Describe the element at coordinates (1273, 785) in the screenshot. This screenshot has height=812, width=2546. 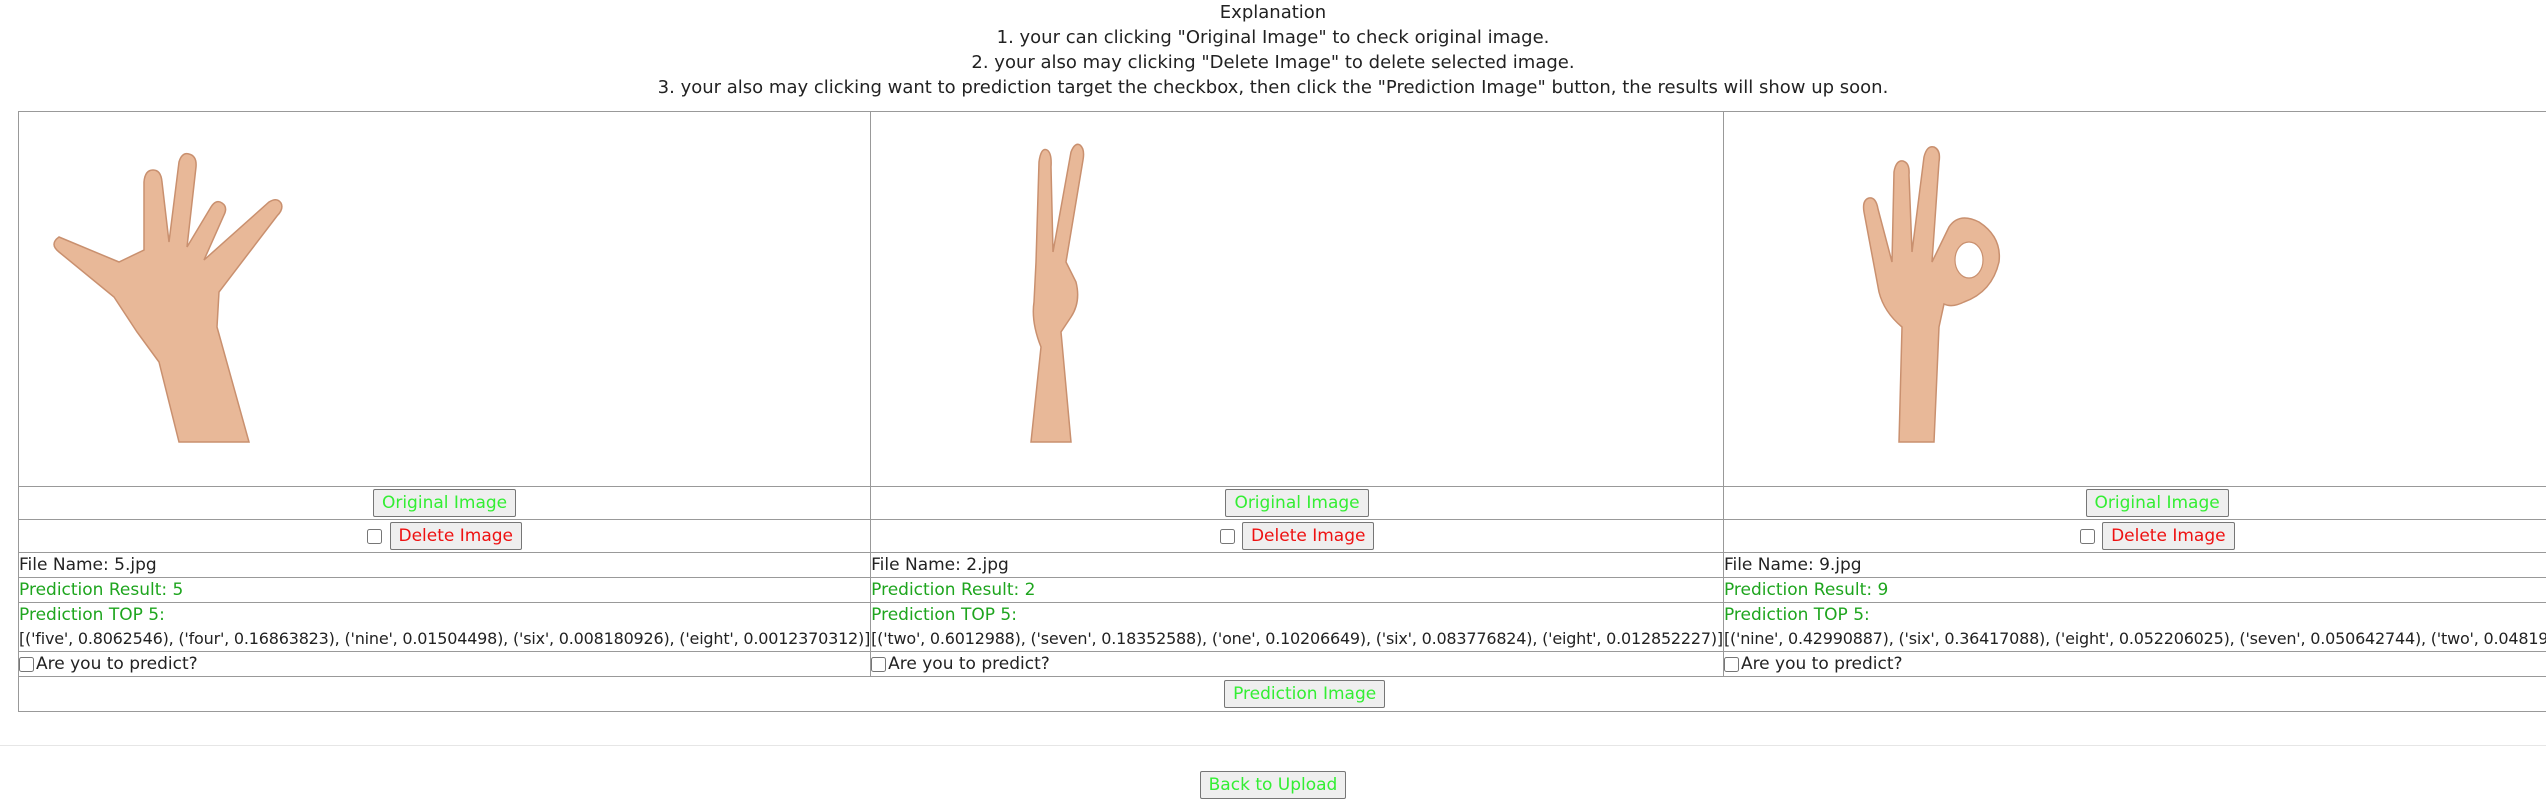
I see `back-to-upload-button: Back to Upload` at that location.